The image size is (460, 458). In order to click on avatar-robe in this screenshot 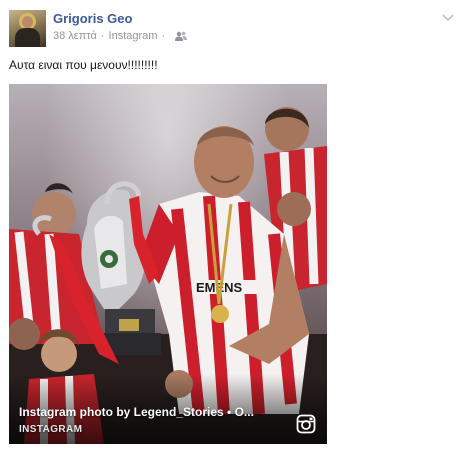, I will do `click(27, 37)`.